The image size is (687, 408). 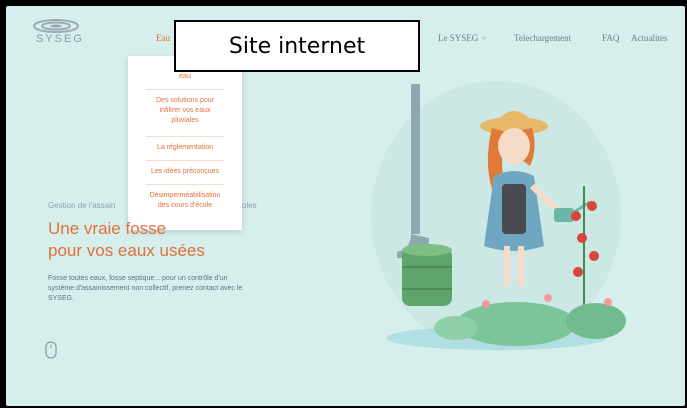 I want to click on dropdown-item-5-line1: Désimperméabilisation, so click(x=185, y=195).